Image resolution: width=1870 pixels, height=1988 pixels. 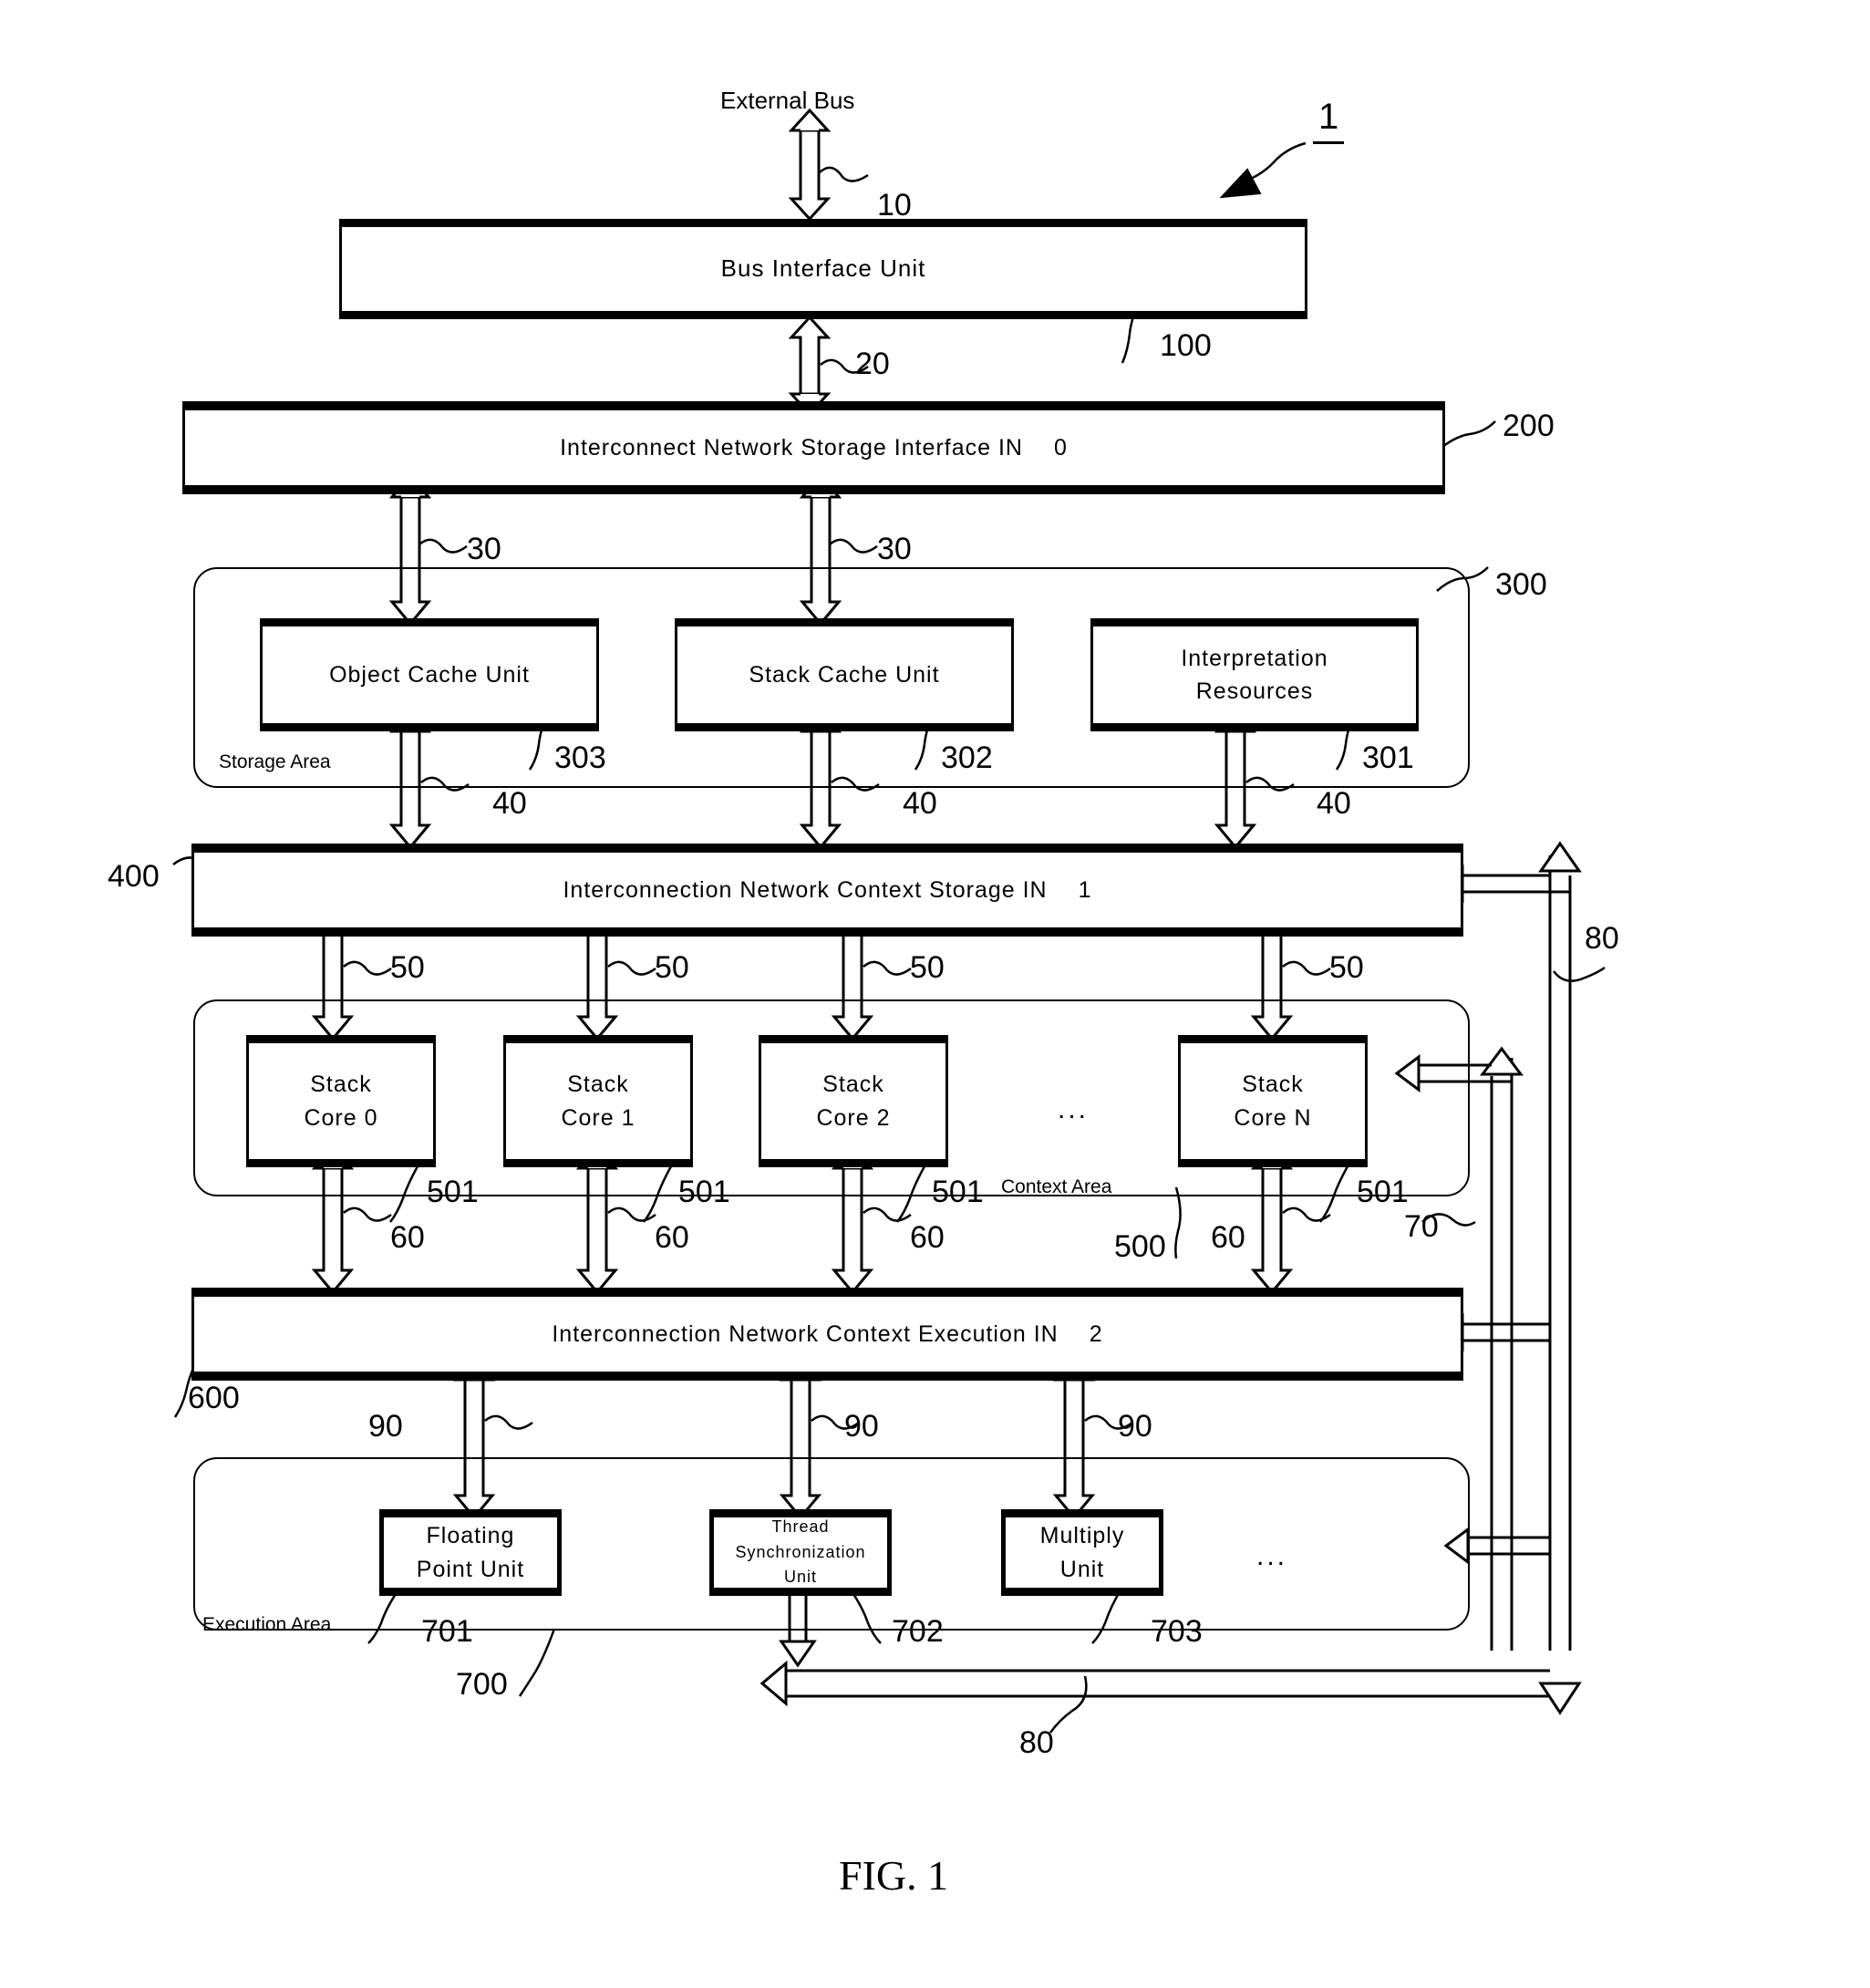 What do you see at coordinates (704, 1192) in the screenshot?
I see `ref-501-b: 501` at bounding box center [704, 1192].